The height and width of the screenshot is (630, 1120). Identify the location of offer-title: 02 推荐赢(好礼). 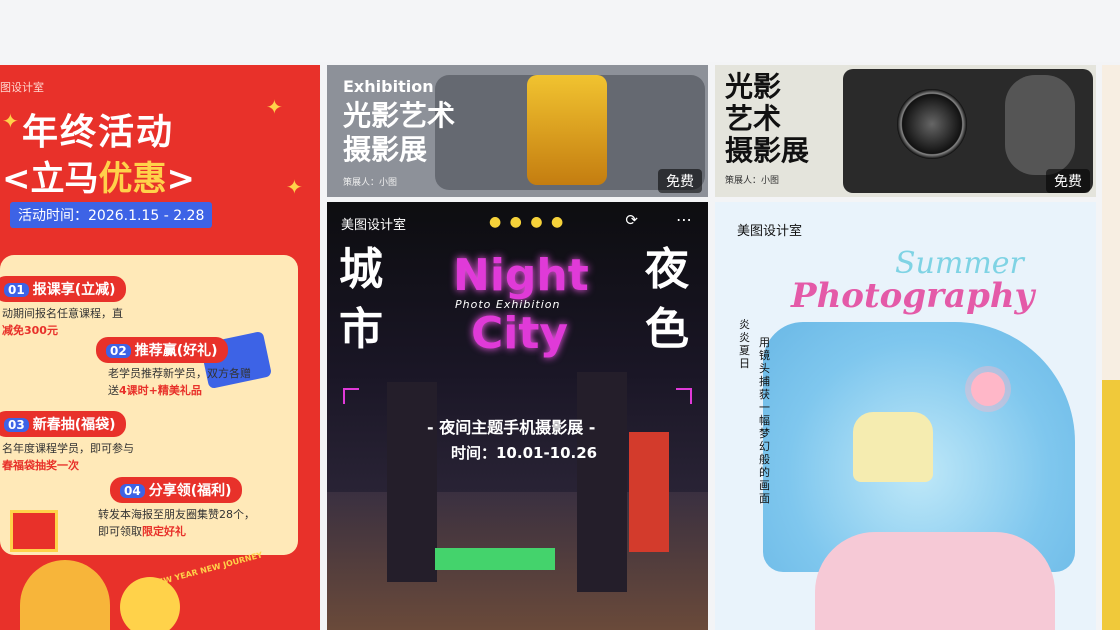
(162, 350).